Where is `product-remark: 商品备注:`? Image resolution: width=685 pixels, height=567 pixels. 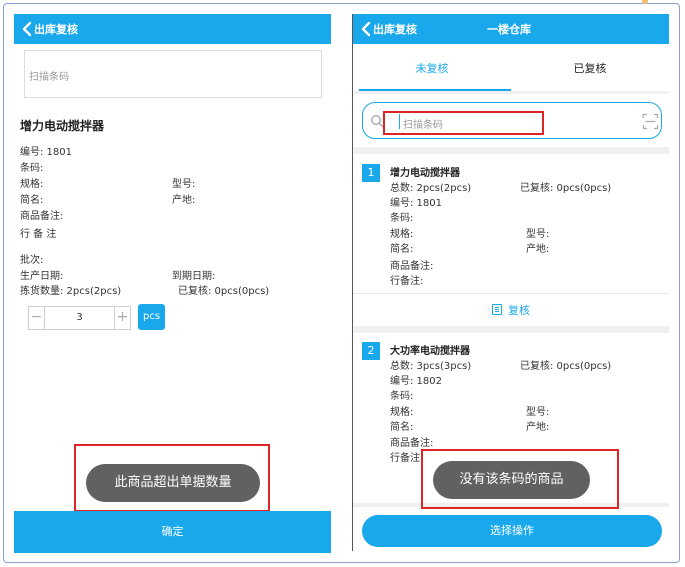
product-remark: 商品备注: is located at coordinates (42, 216).